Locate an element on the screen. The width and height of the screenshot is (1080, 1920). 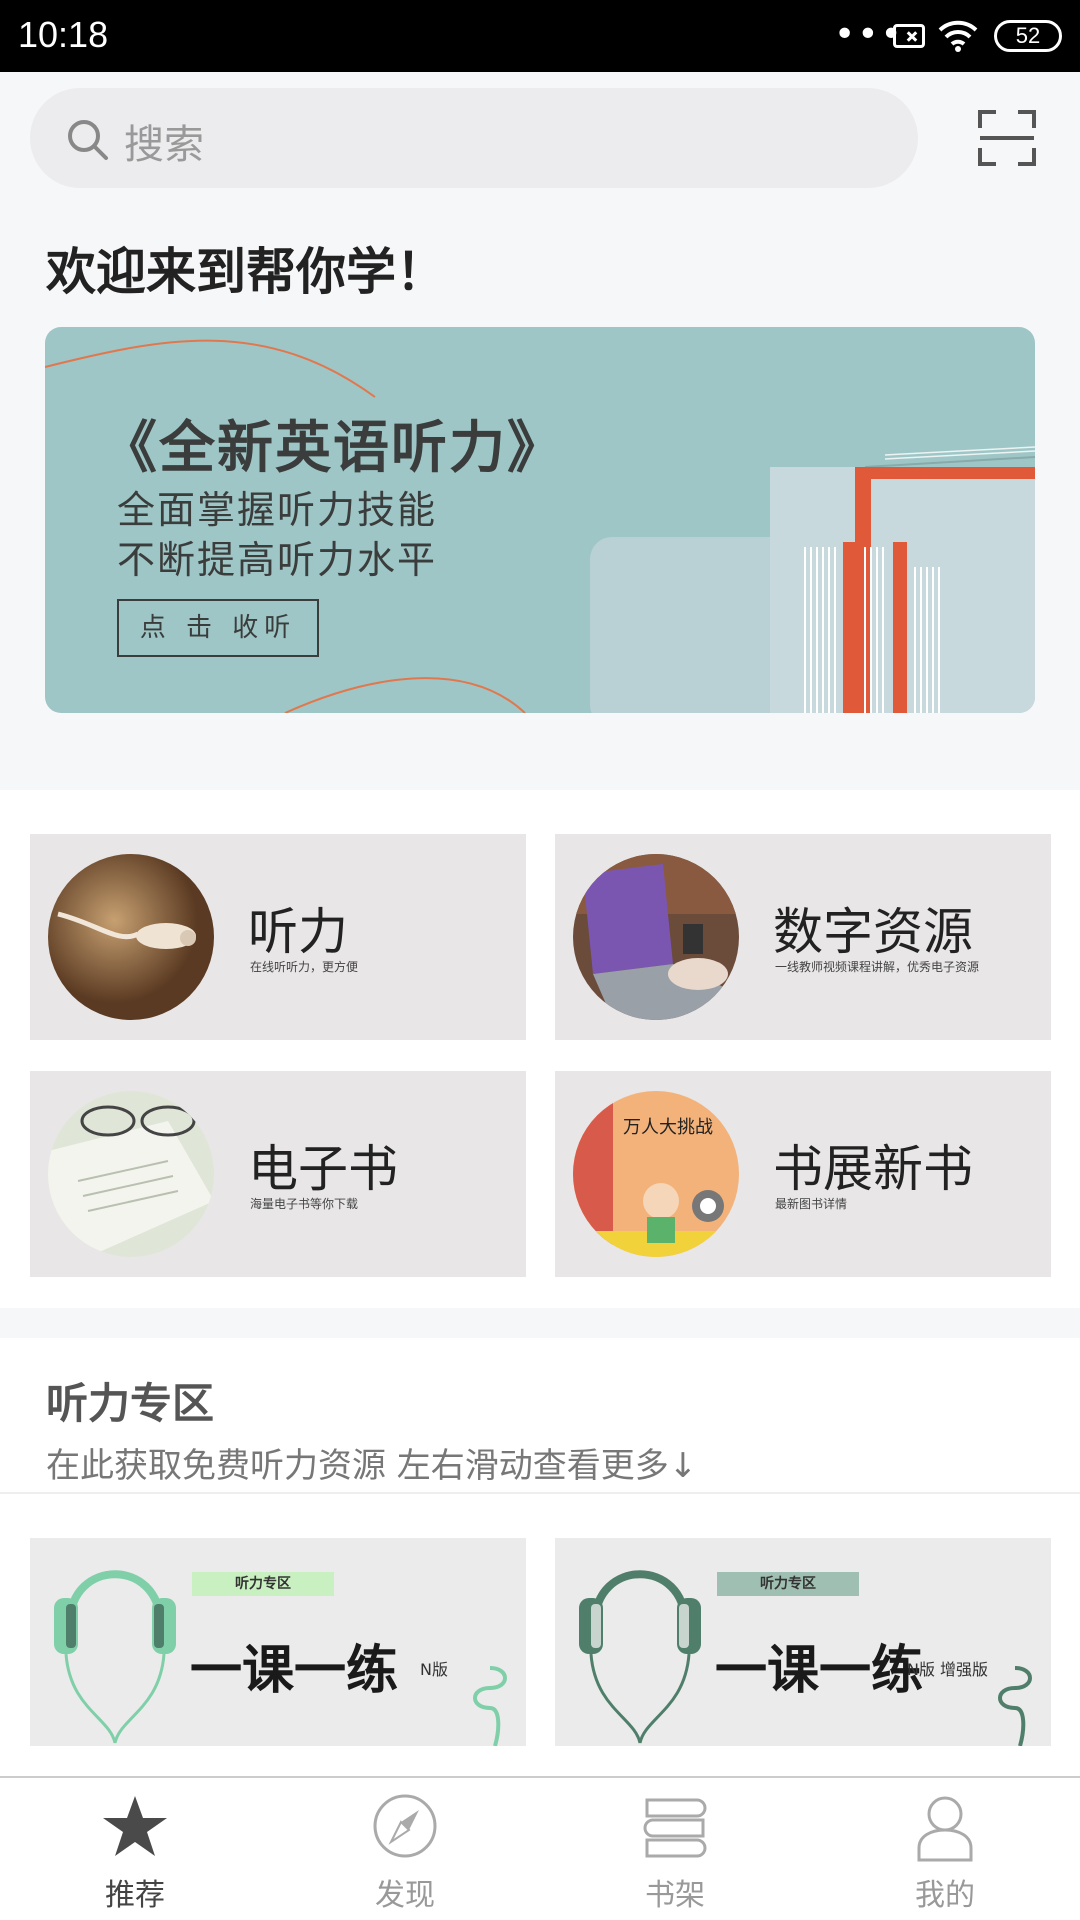
nav-tab-bookshelf: 书架 is located at coordinates (675, 1849).